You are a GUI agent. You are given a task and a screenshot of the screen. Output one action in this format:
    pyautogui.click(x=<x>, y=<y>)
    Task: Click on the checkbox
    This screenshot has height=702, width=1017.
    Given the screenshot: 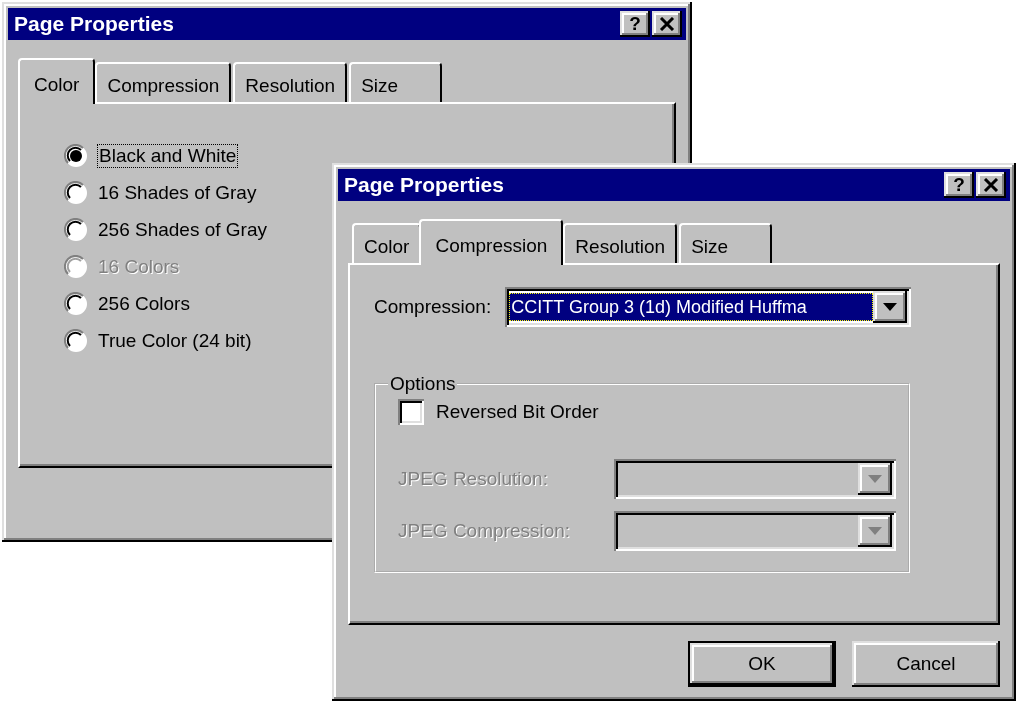 What is the action you would take?
    pyautogui.click(x=411, y=412)
    